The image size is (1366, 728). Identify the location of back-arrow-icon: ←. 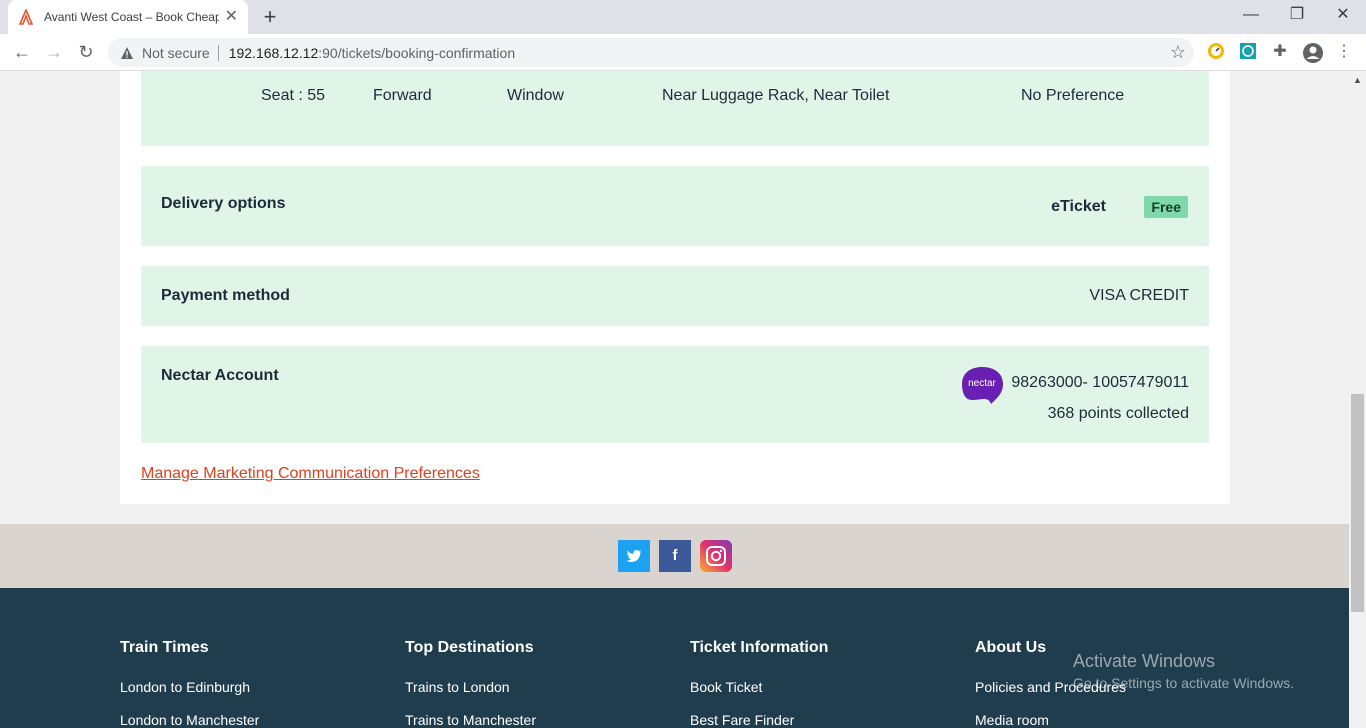
(22, 52).